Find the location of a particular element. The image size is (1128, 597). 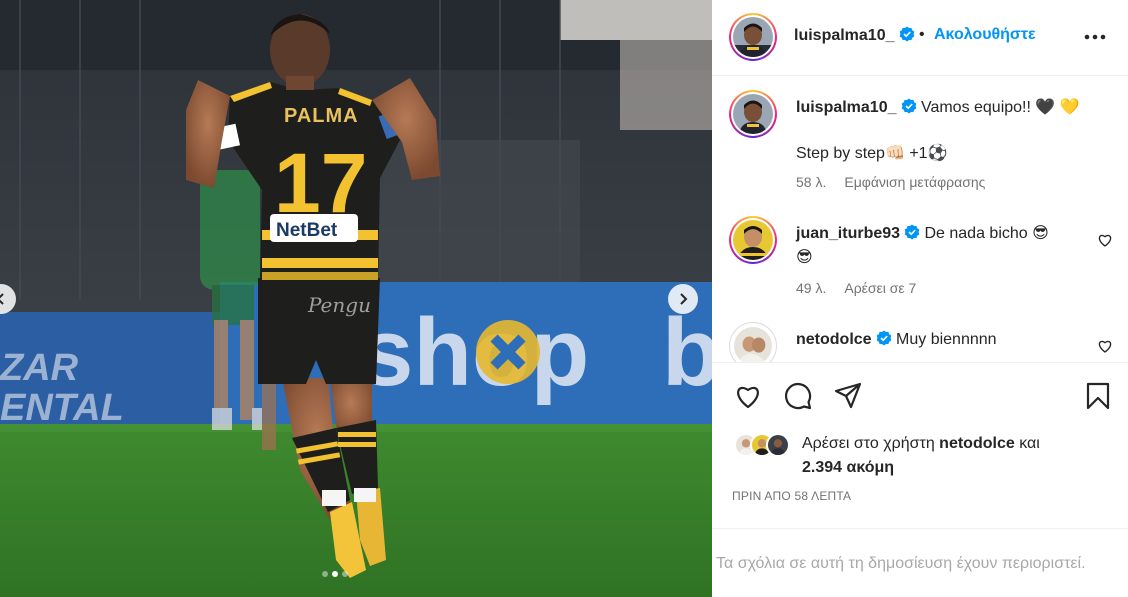

comment-text-line2: 😎 is located at coordinates (804, 257).